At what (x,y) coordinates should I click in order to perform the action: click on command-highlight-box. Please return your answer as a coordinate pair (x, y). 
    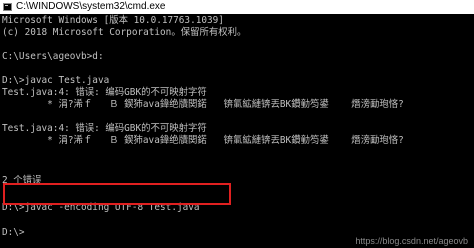
    Looking at the image, I should click on (117, 194).